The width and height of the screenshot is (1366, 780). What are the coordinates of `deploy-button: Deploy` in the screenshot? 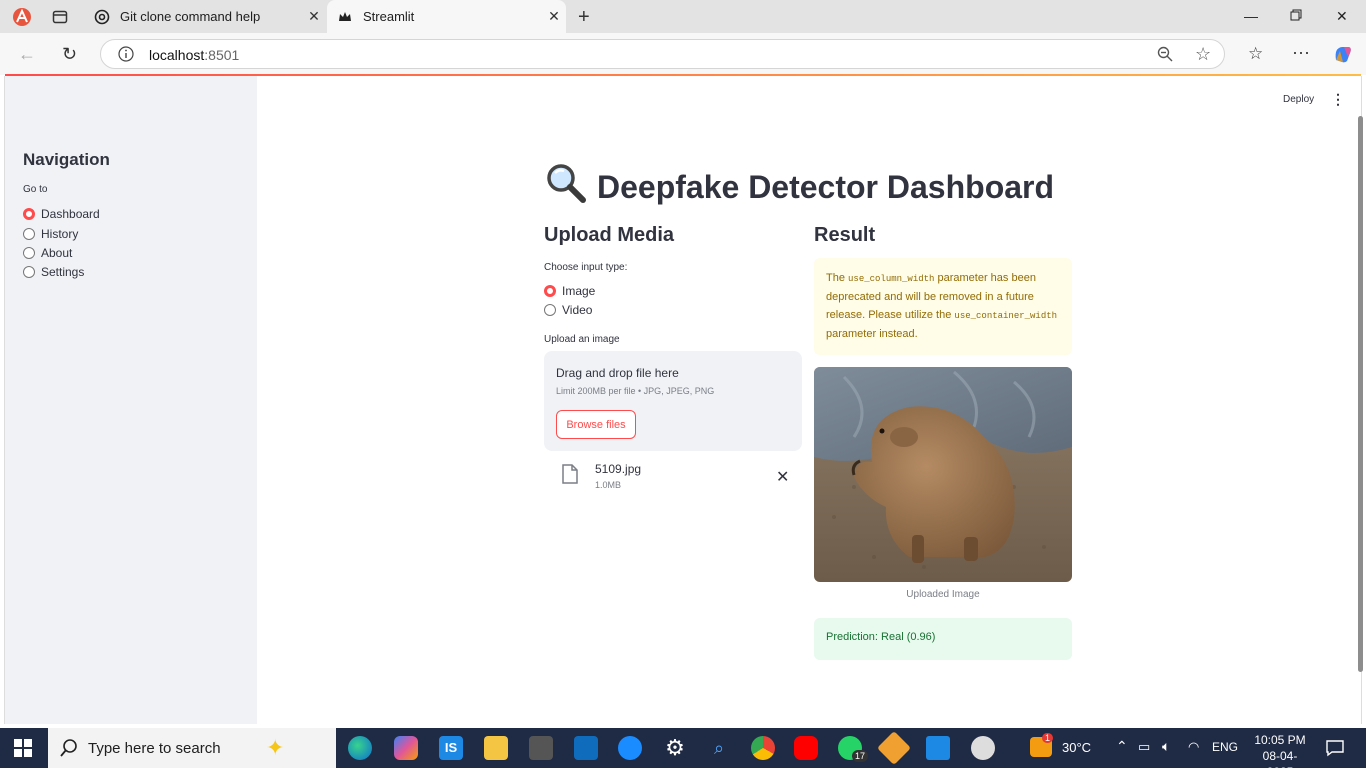 It's located at (1298, 99).